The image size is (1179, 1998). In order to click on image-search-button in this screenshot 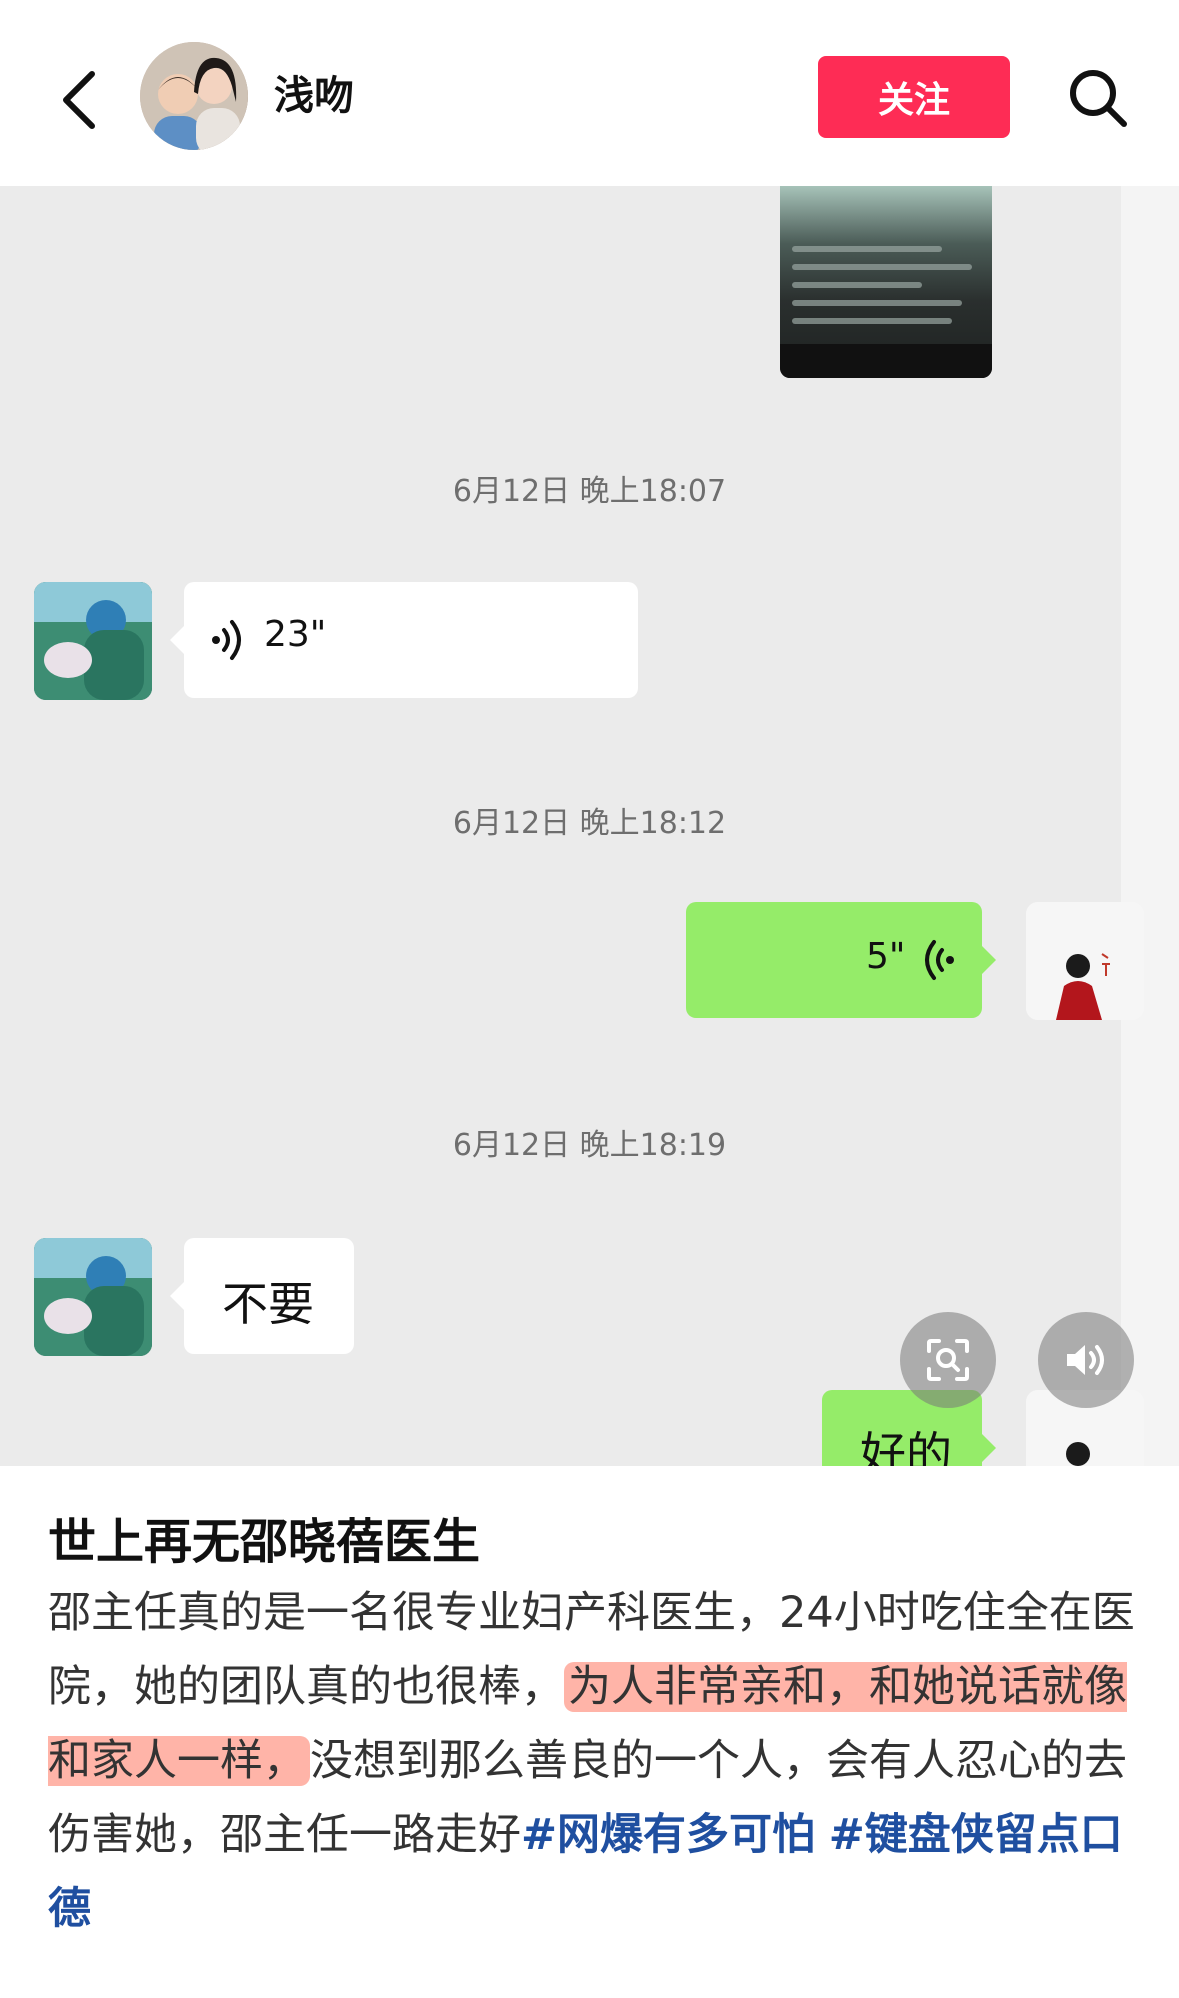, I will do `click(948, 1360)`.